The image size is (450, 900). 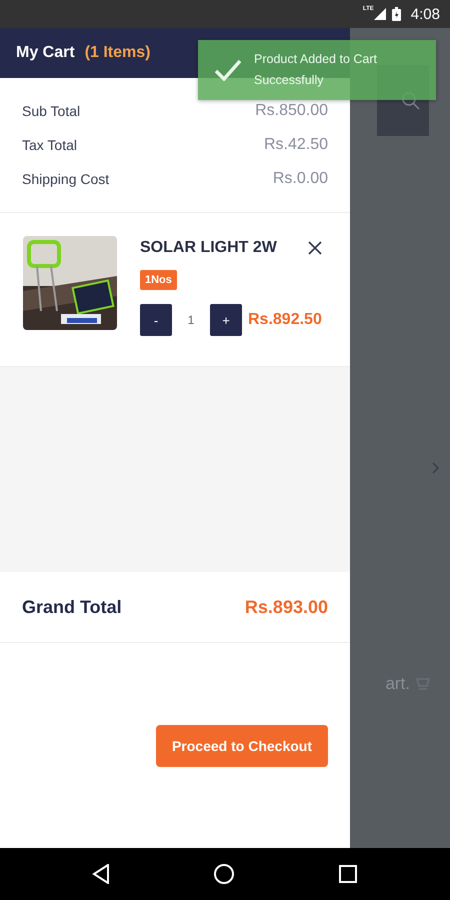 What do you see at coordinates (66, 179) in the screenshot?
I see `summary-label: Shipping Cost` at bounding box center [66, 179].